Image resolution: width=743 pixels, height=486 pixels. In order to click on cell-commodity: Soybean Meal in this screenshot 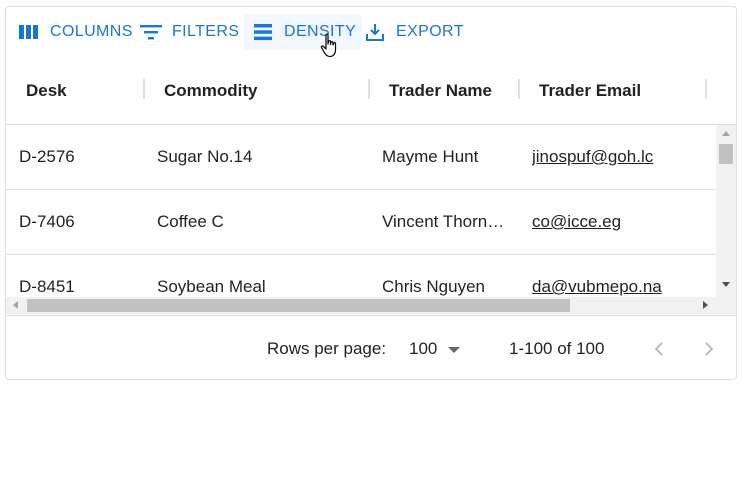, I will do `click(262, 276)`.